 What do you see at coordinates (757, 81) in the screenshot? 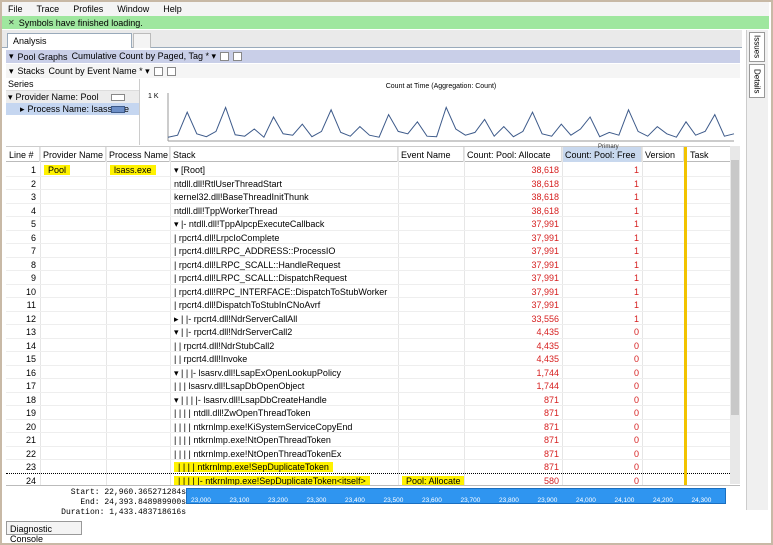
I see `details-tab: Details` at bounding box center [757, 81].